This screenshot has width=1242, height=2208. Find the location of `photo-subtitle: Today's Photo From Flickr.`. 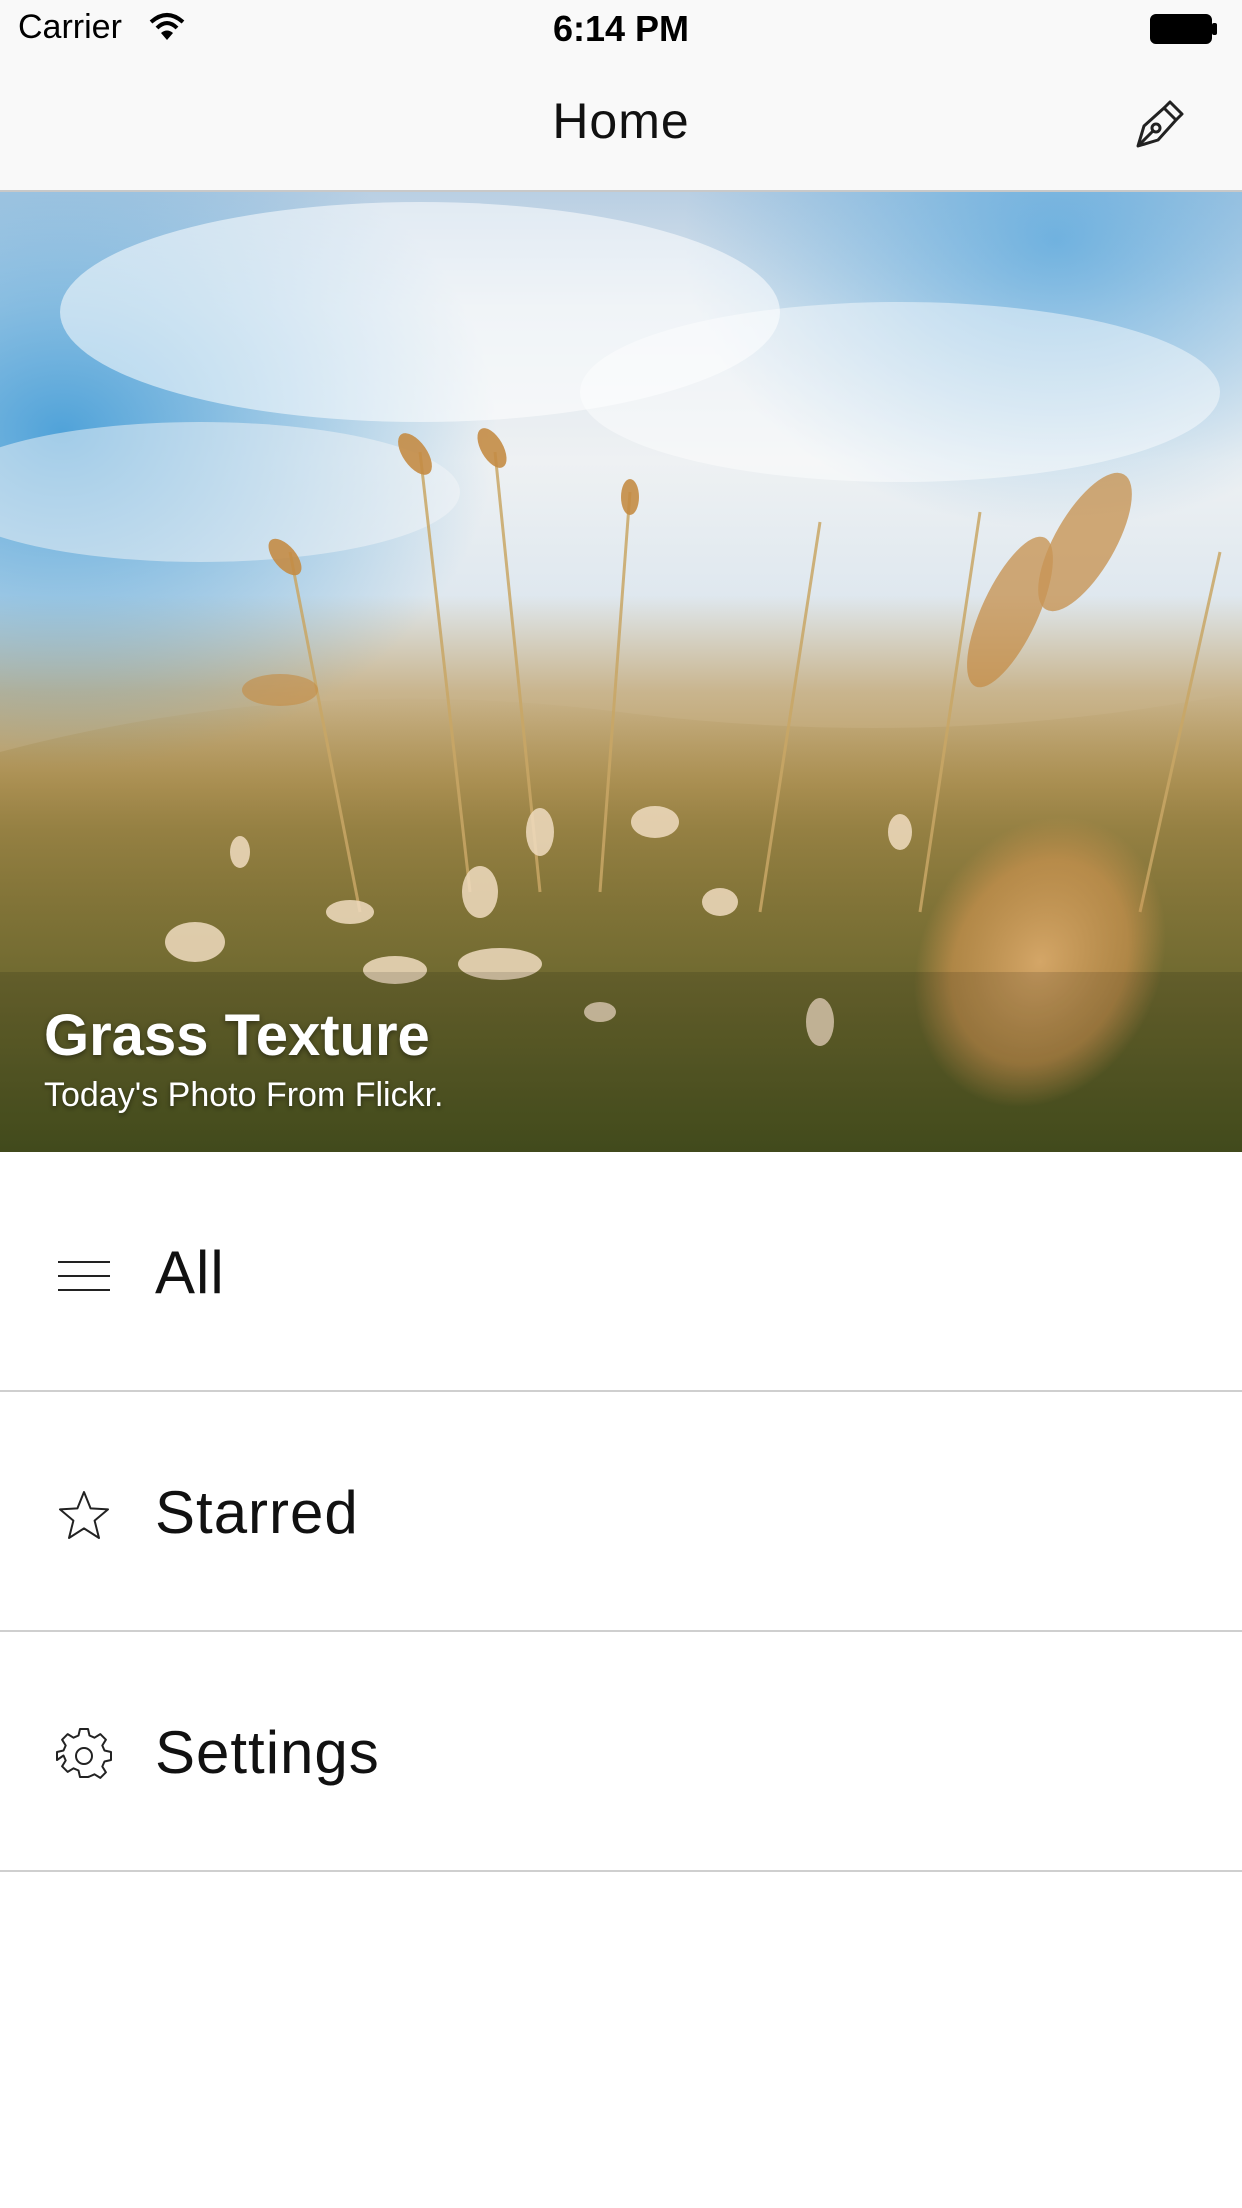

photo-subtitle: Today's Photo From Flickr. is located at coordinates (244, 1095).